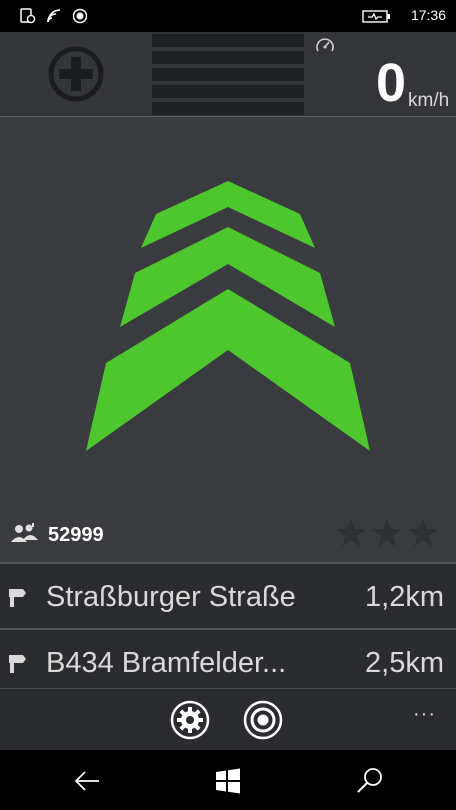 The image size is (456, 810). I want to click on search-icon, so click(370, 781).